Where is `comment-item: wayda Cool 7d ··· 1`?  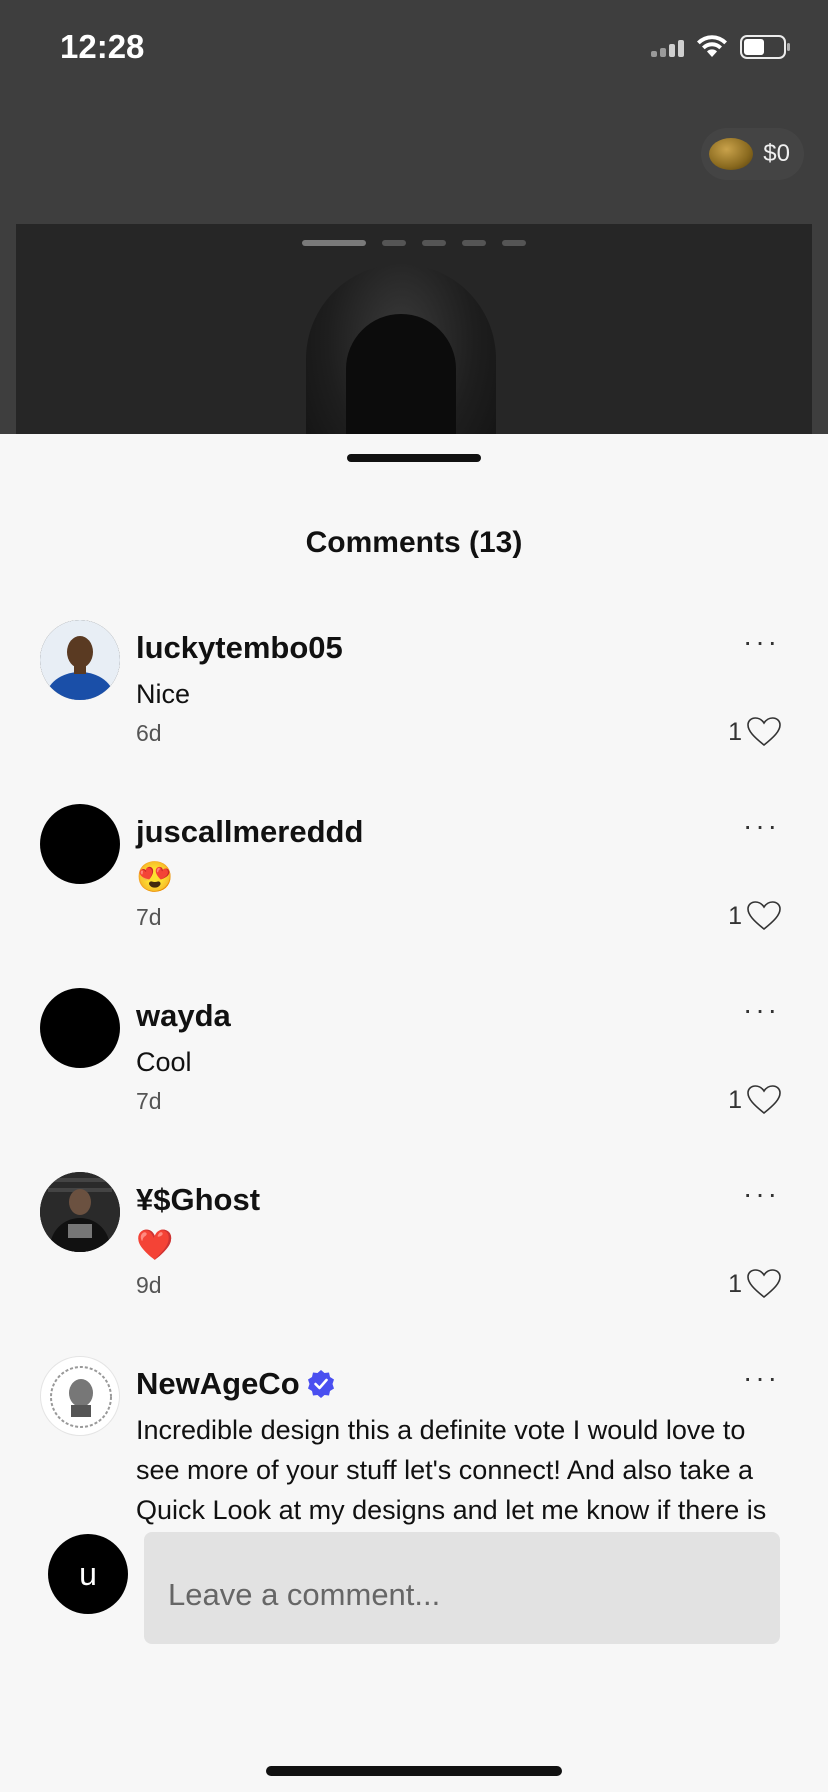 comment-item: wayda Cool 7d ··· 1 is located at coordinates (414, 1080).